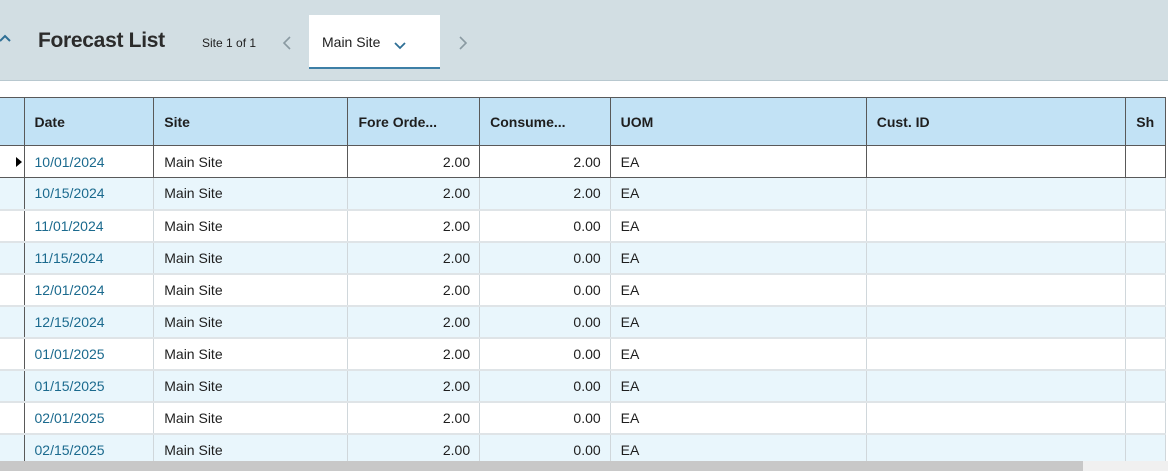  I want to click on date-cell: 01/01/2025, so click(89, 354).